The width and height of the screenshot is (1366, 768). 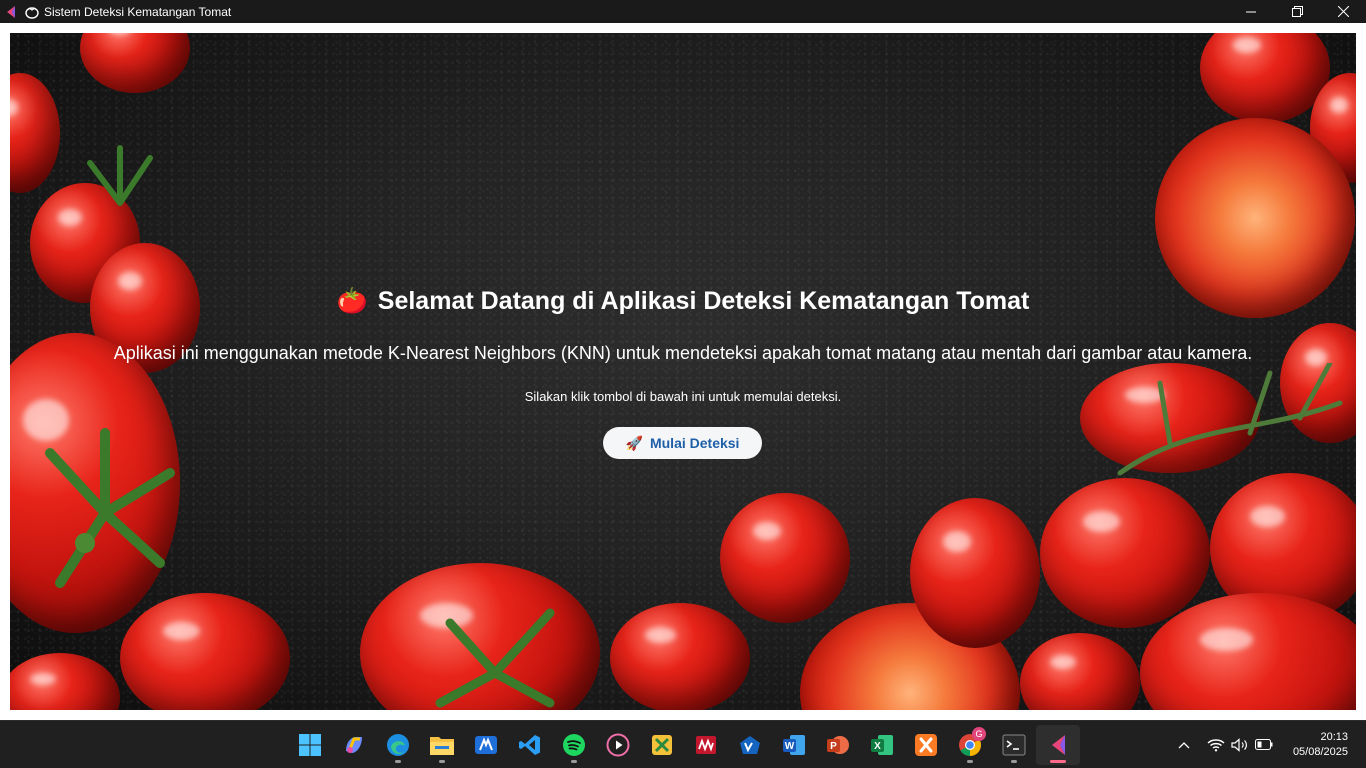 I want to click on taskbar-edge, so click(x=398, y=745).